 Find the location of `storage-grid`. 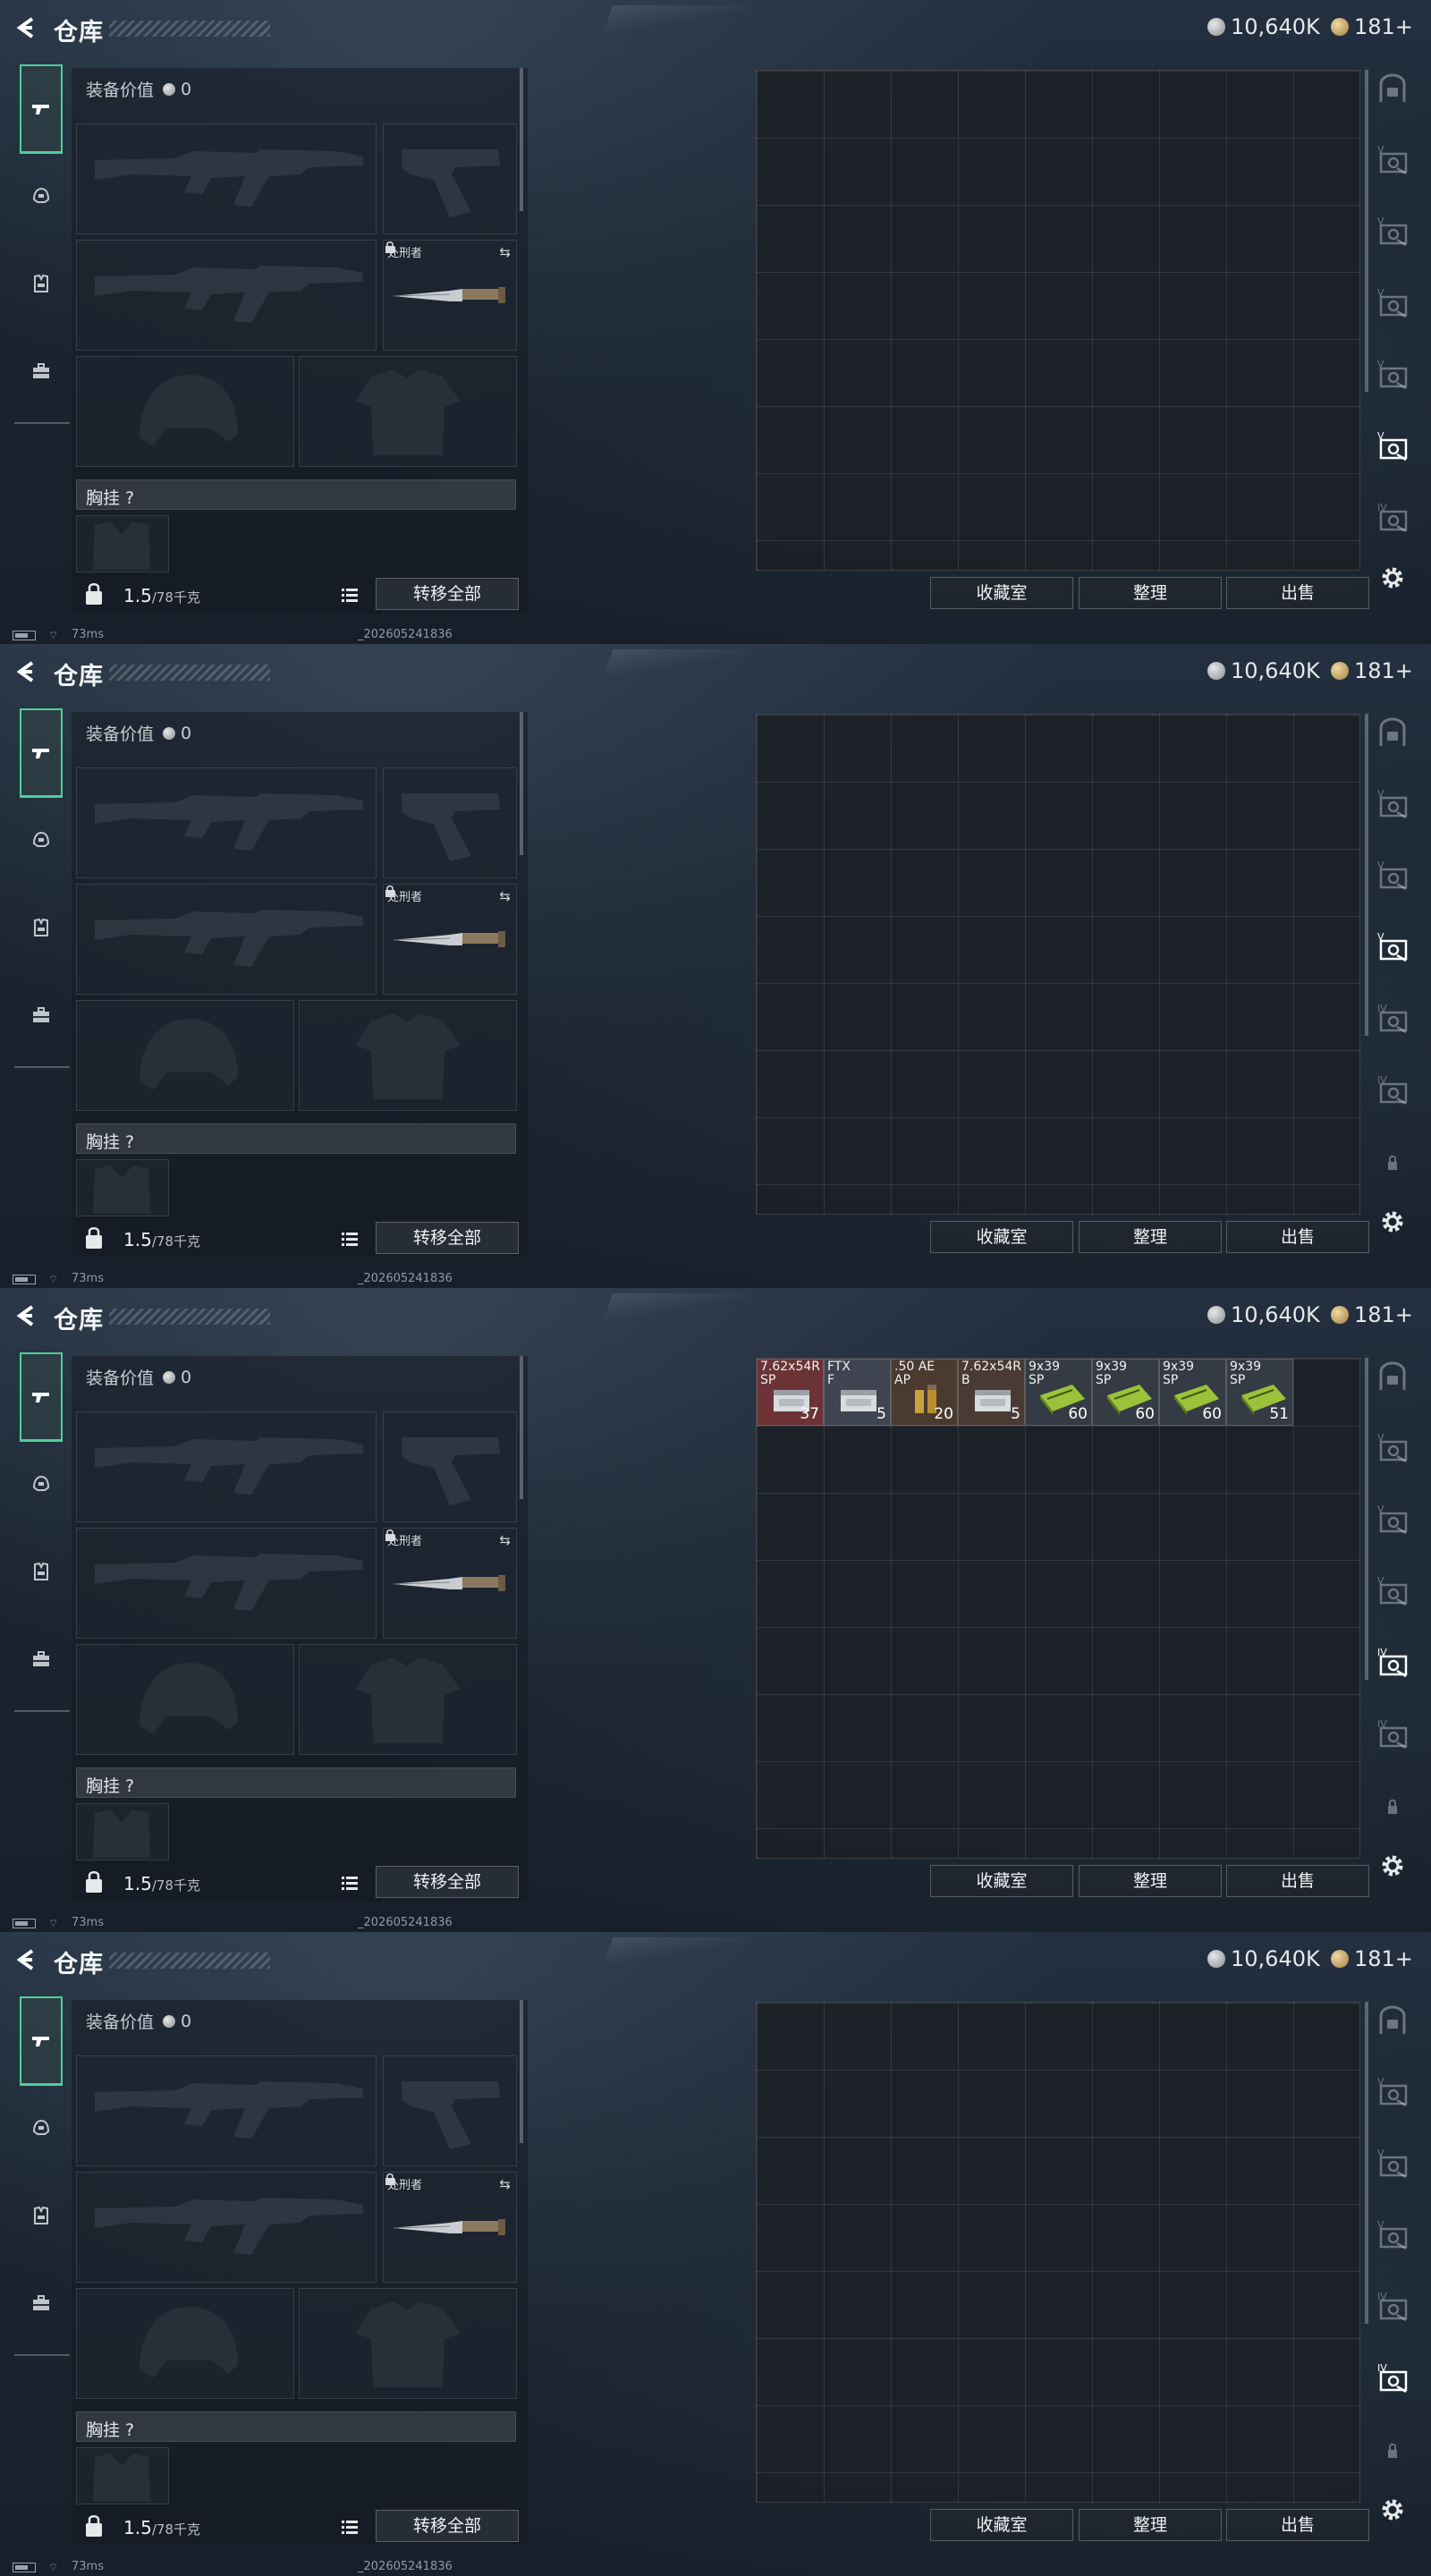

storage-grid is located at coordinates (1058, 320).